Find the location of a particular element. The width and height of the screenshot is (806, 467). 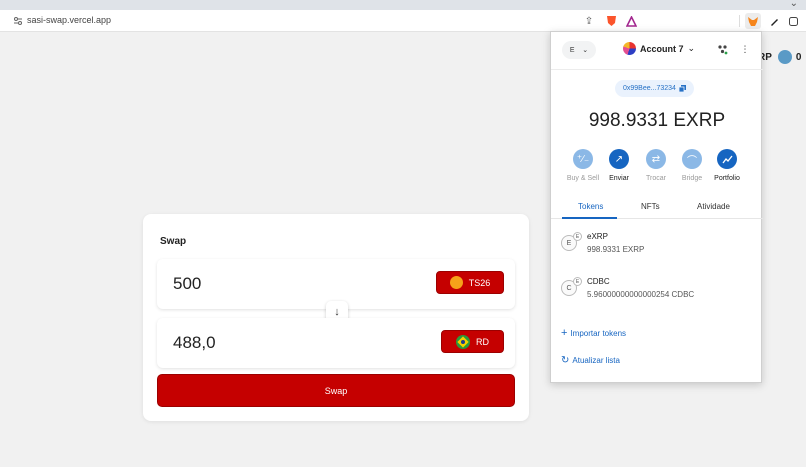

token-coin-icon is located at coordinates (456, 282).